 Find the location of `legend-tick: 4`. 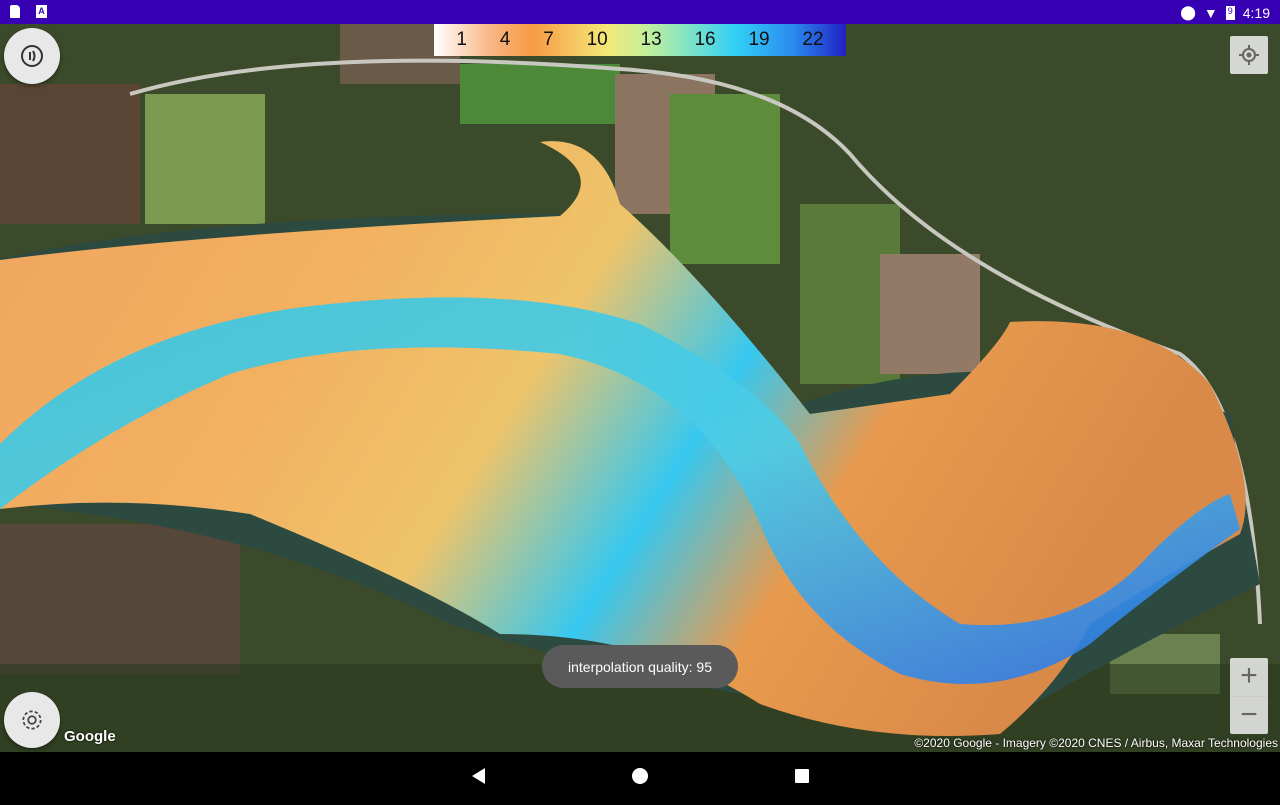

legend-tick: 4 is located at coordinates (505, 39).